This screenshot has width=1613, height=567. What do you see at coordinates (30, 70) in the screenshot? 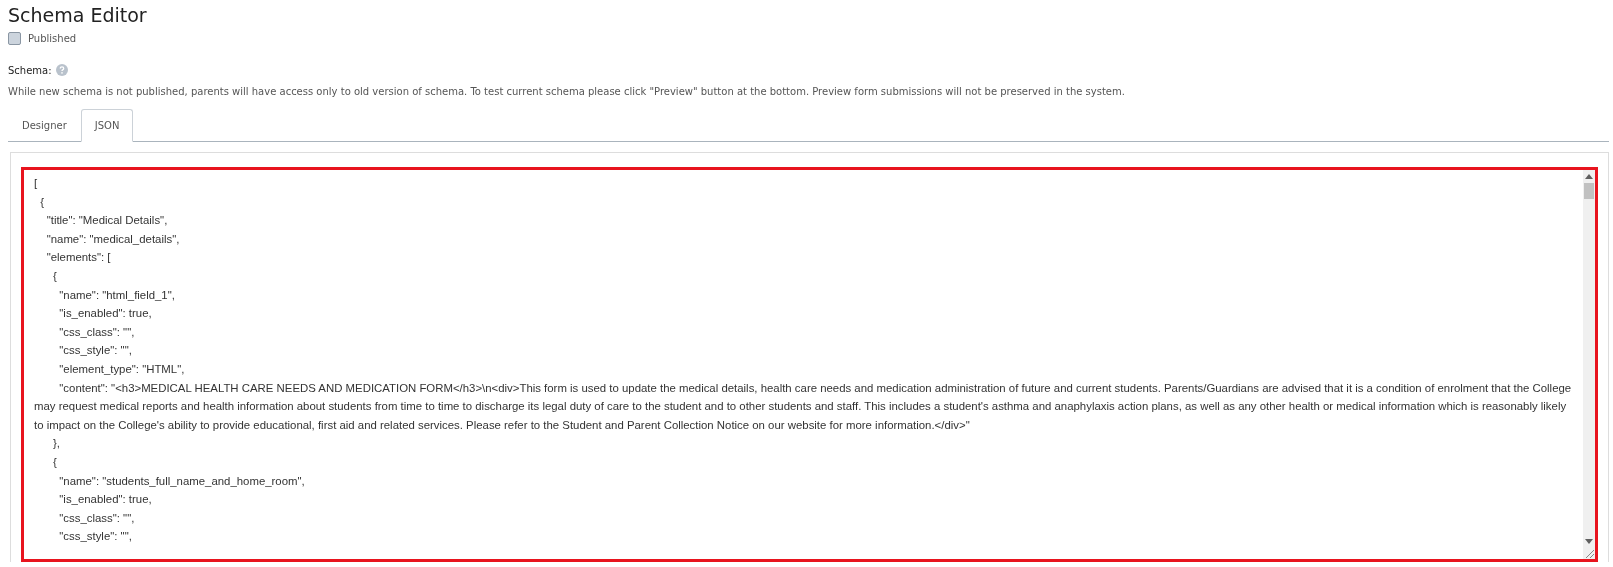
I see `schema-label: Schema:` at bounding box center [30, 70].